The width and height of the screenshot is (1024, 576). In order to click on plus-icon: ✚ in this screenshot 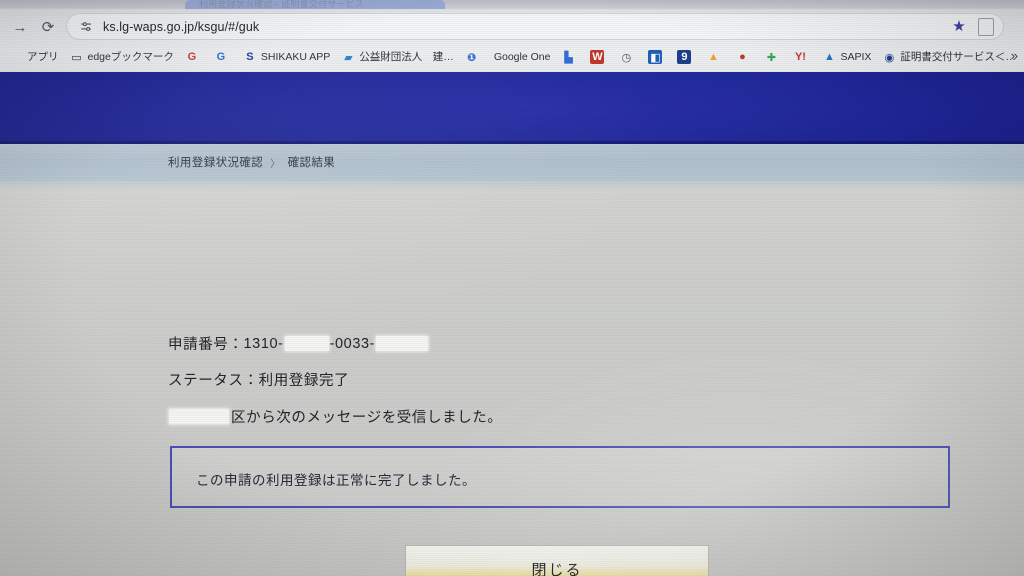, I will do `click(771, 57)`.